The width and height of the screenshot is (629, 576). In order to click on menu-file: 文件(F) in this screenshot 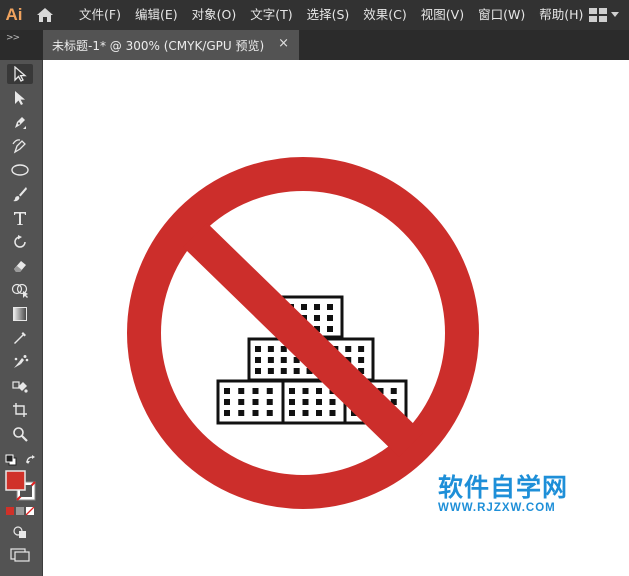, I will do `click(100, 15)`.